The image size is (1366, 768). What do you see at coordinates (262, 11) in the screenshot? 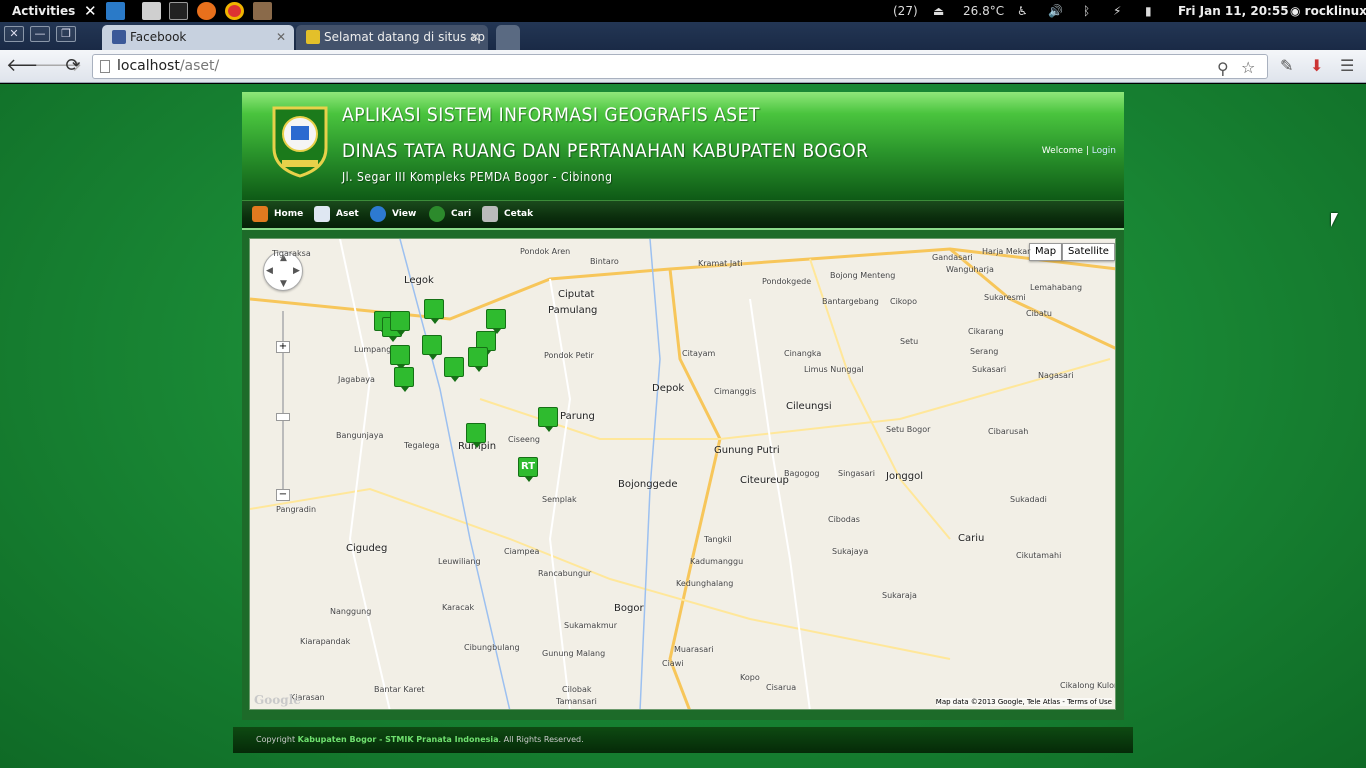
I see `media-launcher-icon` at bounding box center [262, 11].